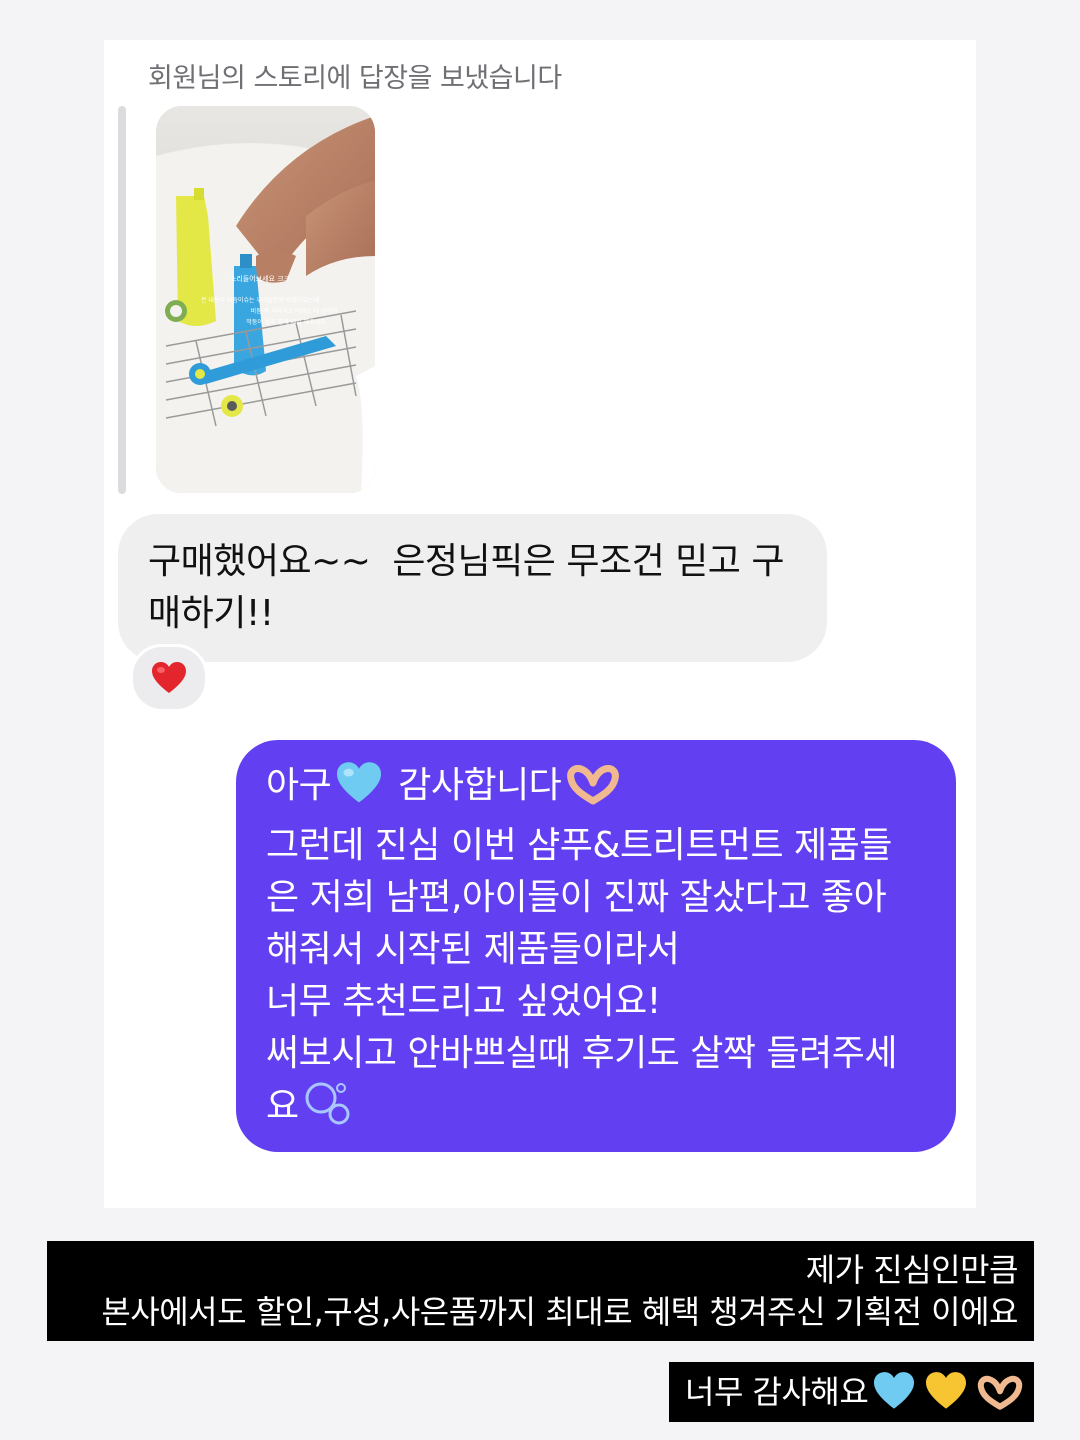 This screenshot has height=1440, width=1080. Describe the element at coordinates (601, 1110) in the screenshot. I see `outgoing-line-7: 요` at that location.